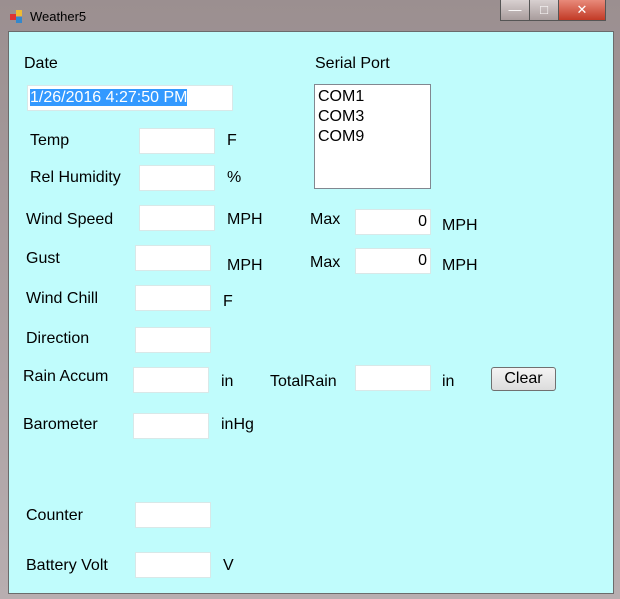 This screenshot has width=620, height=599. Describe the element at coordinates (372, 117) in the screenshot. I see `list-item: COM3` at that location.